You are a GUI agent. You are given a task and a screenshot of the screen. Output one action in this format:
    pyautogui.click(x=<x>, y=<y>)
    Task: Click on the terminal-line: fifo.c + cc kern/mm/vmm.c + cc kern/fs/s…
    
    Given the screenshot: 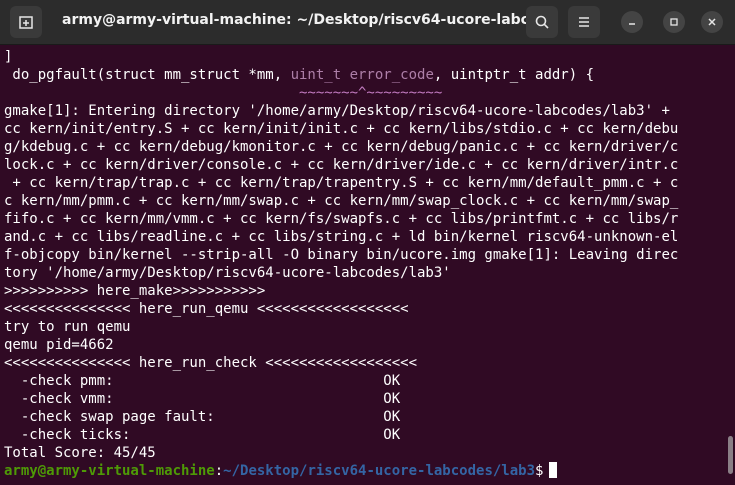 What is the action you would take?
    pyautogui.click(x=341, y=219)
    